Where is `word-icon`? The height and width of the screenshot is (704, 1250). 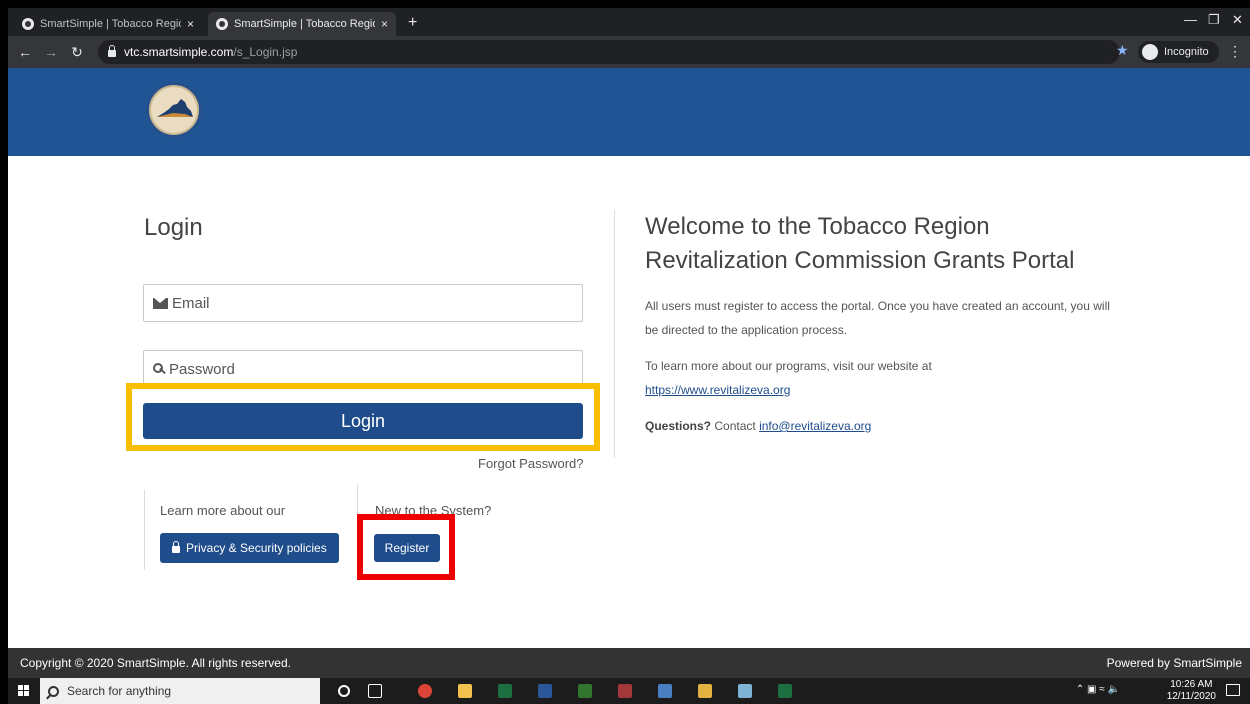 word-icon is located at coordinates (545, 691).